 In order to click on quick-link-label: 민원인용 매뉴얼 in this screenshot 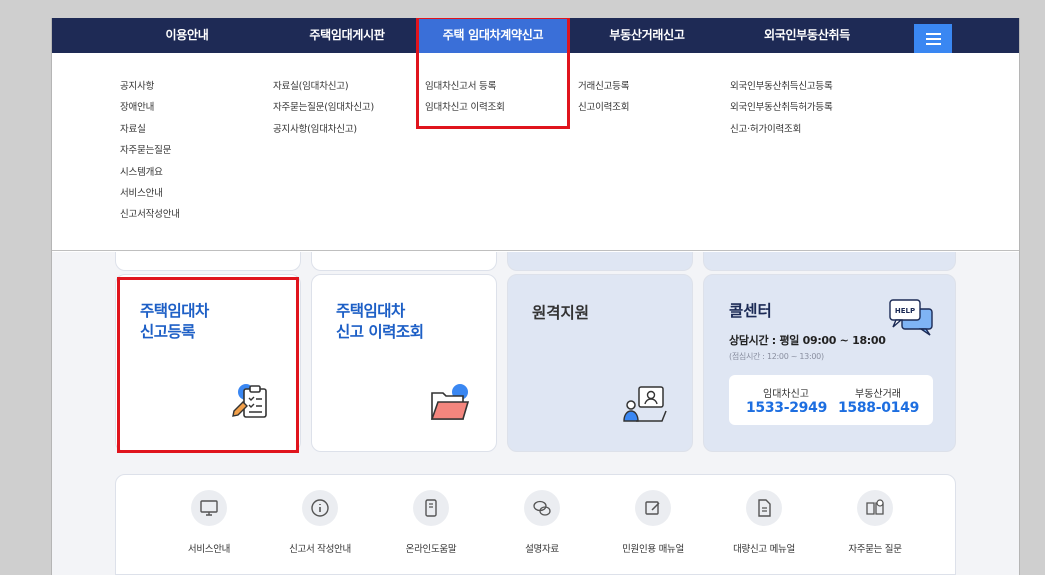, I will do `click(653, 549)`.